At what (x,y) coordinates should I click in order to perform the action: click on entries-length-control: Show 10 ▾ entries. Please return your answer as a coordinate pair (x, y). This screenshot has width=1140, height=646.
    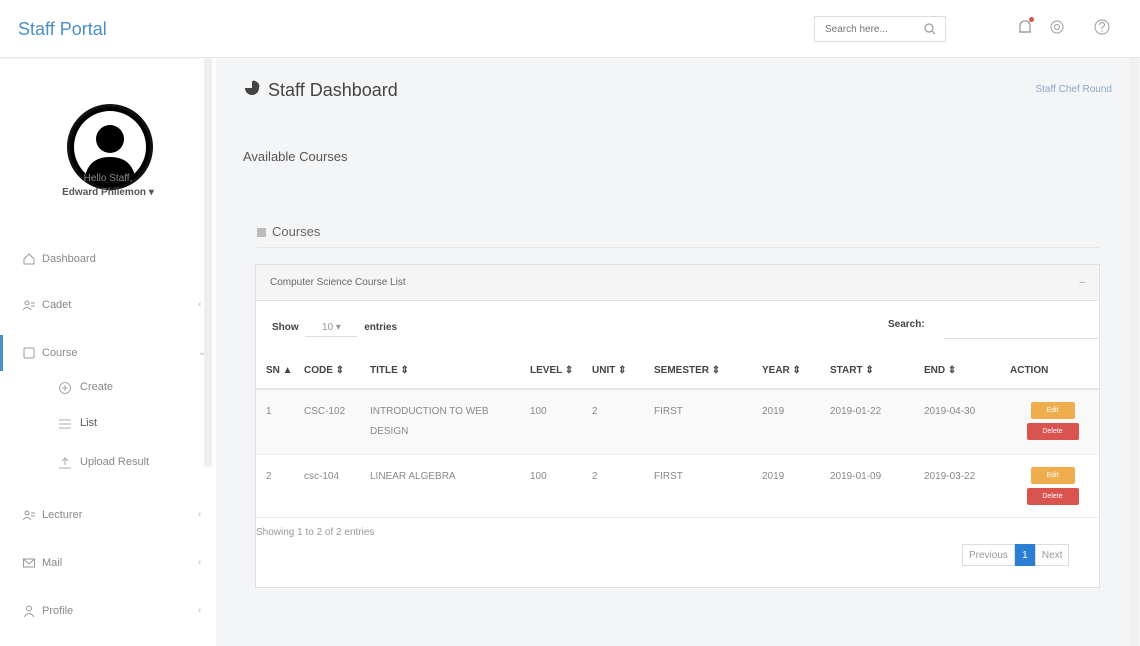
    Looking at the image, I should click on (334, 328).